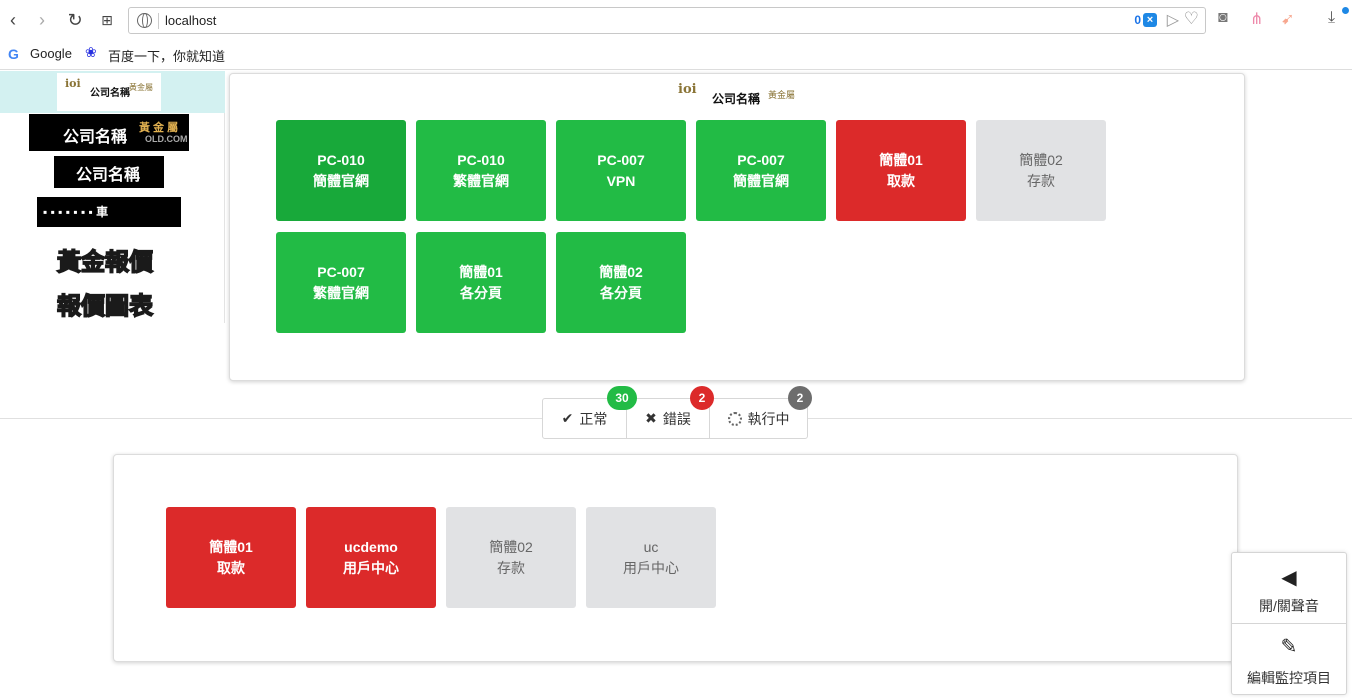  I want to click on extension-count: 0, so click(1137, 20).